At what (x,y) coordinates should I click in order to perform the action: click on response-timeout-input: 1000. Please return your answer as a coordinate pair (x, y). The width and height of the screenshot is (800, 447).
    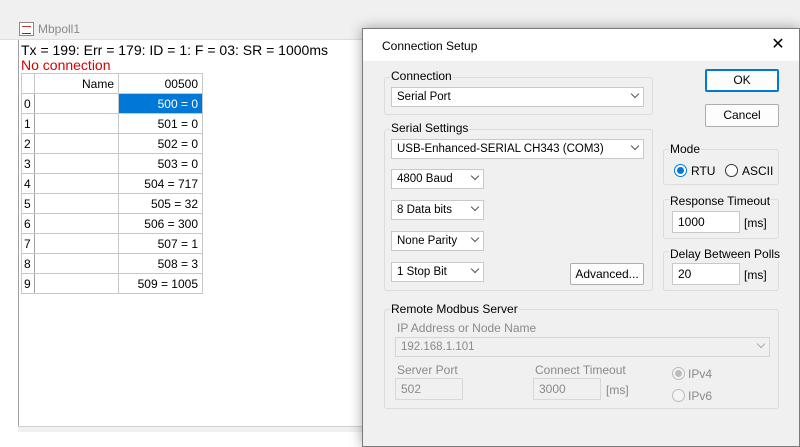
    Looking at the image, I should click on (706, 222).